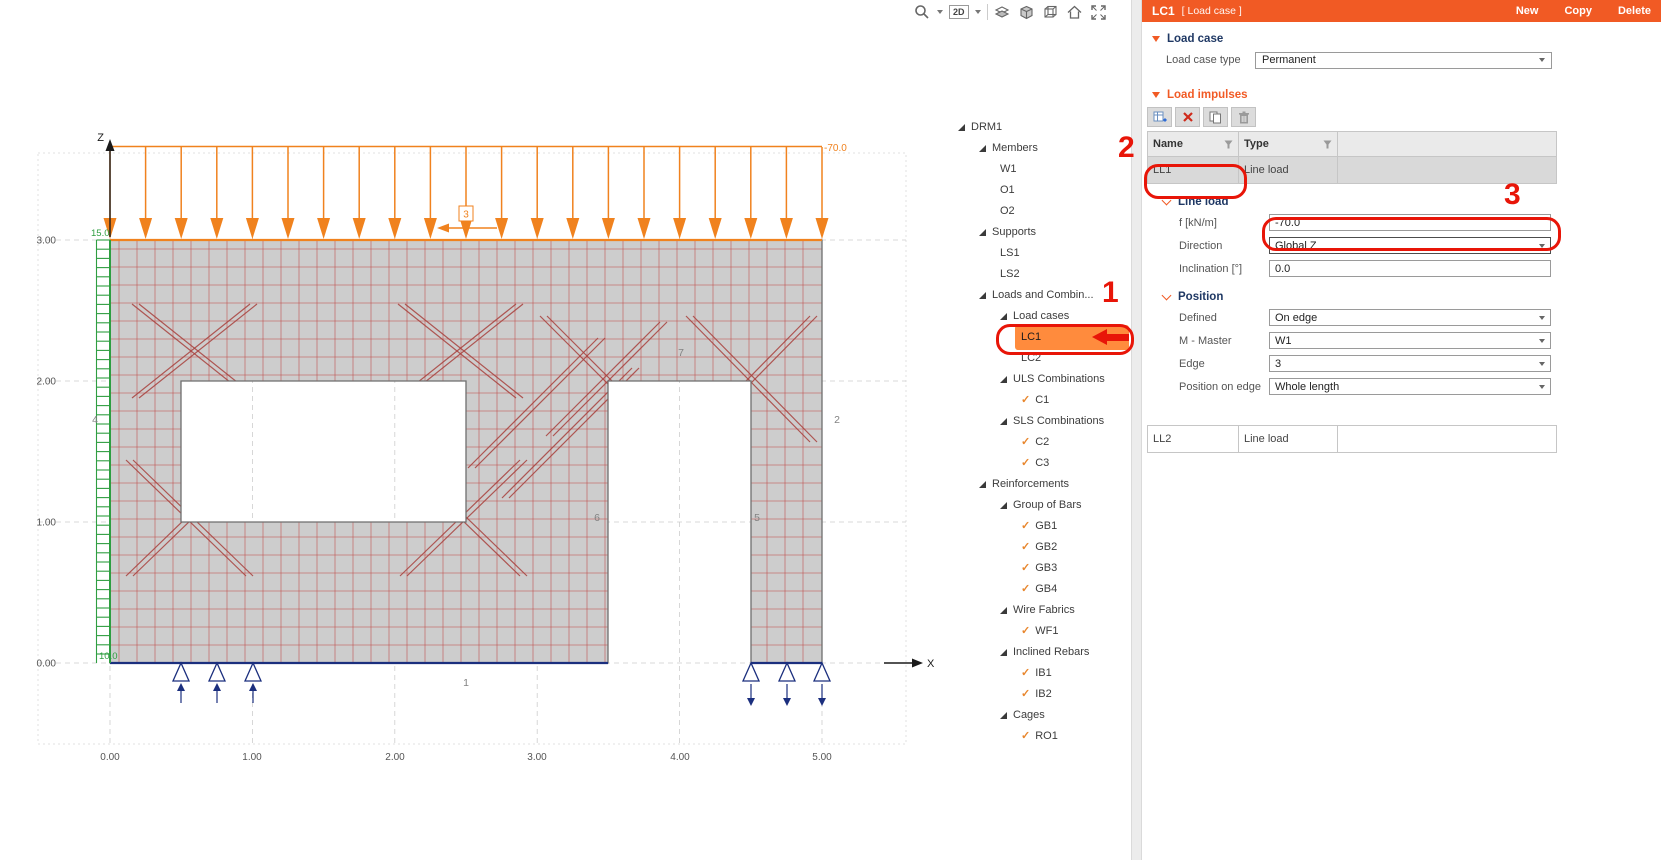  Describe the element at coordinates (1040, 652) in the screenshot. I see `tree-item-inclined-rebars: Inclined Rebars` at that location.